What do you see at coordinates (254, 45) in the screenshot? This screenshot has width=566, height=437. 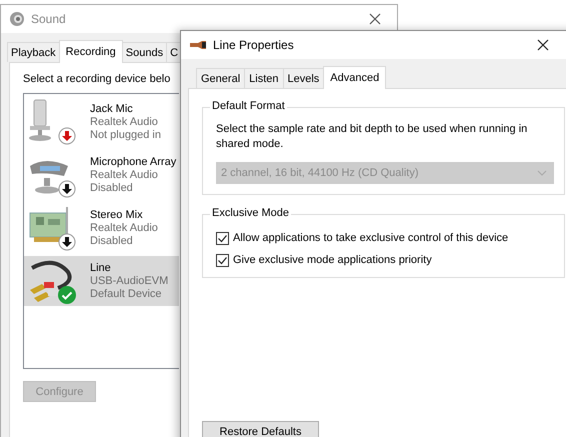 I see `window-title: Line Properties` at bounding box center [254, 45].